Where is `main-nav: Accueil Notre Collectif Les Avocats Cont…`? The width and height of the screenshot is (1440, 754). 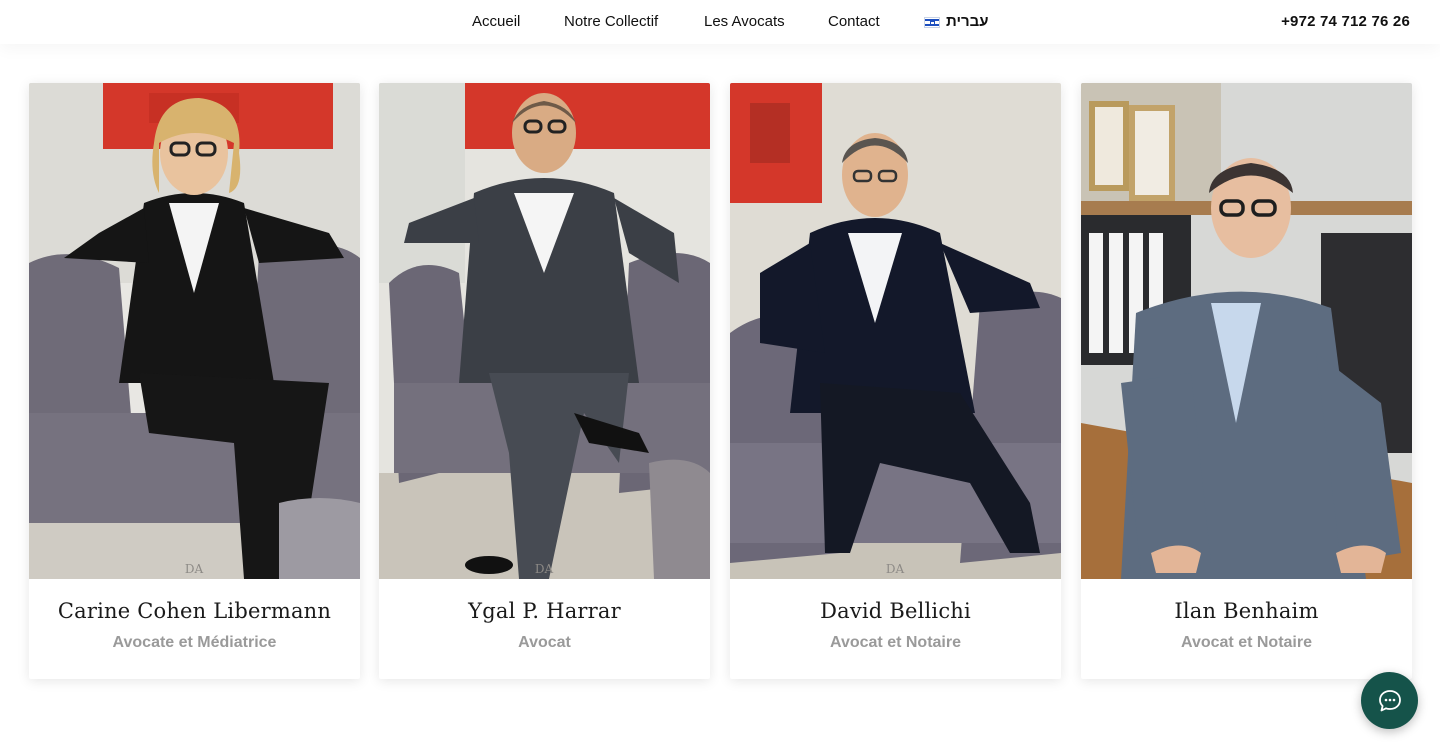 main-nav: Accueil Notre Collectif Les Avocats Cont… is located at coordinates (720, 22).